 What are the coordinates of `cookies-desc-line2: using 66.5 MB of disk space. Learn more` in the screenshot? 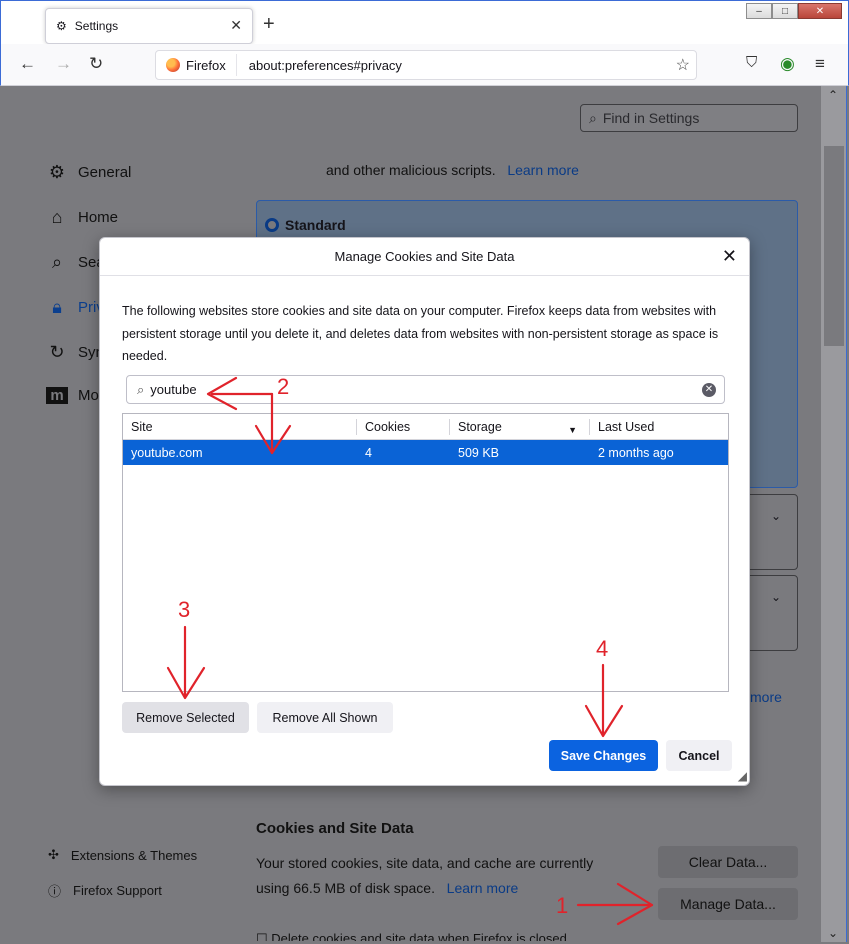 It's located at (387, 888).